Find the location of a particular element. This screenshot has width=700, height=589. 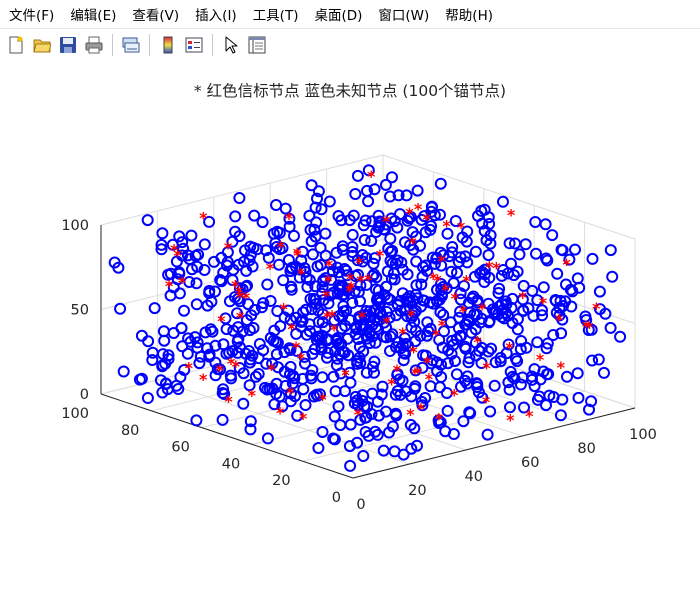

menu-help: 帮助(H) is located at coordinates (469, 14).